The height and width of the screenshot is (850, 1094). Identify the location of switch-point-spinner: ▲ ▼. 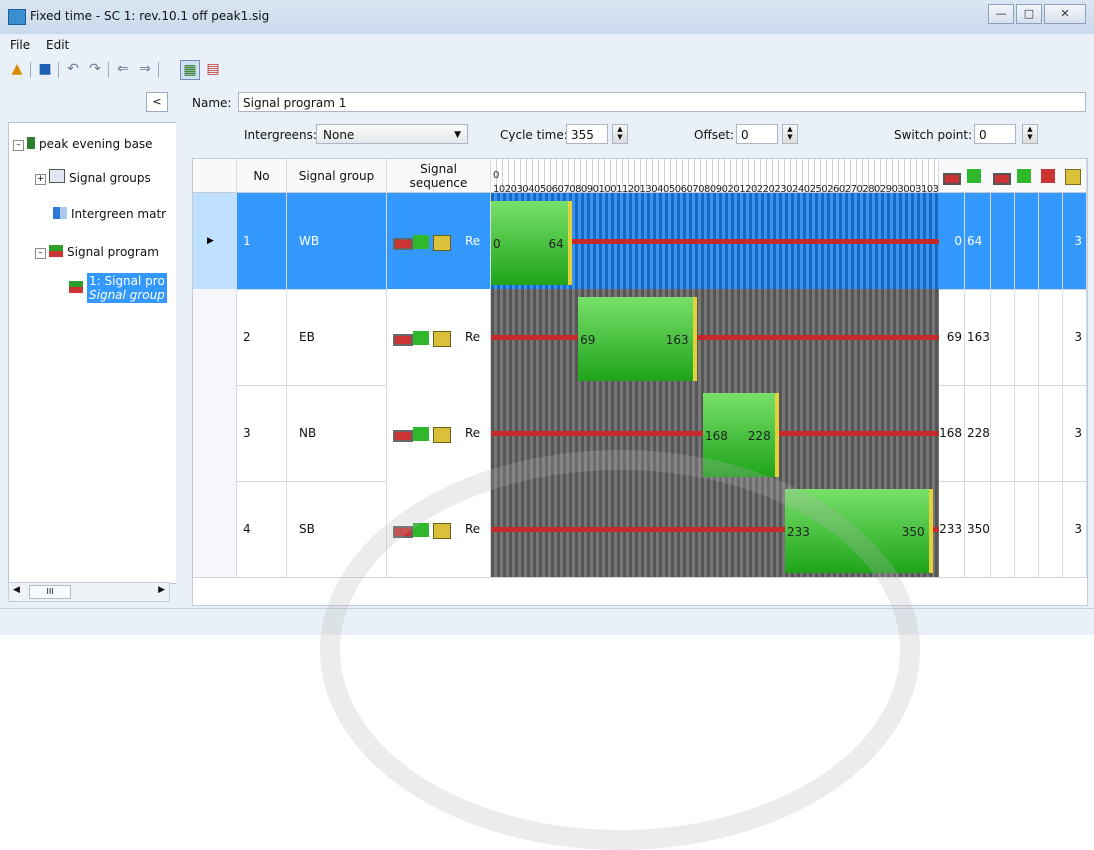
(1030, 134).